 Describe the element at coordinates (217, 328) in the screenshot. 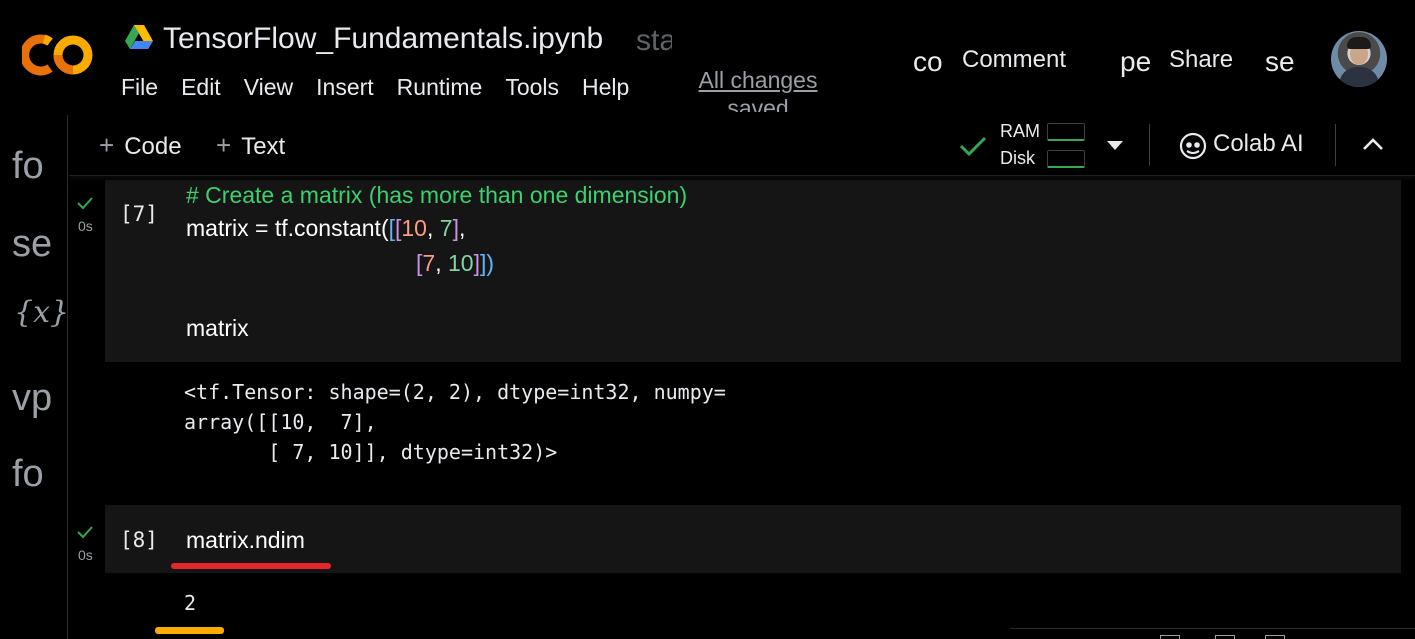

I see `code-line: matrix` at that location.